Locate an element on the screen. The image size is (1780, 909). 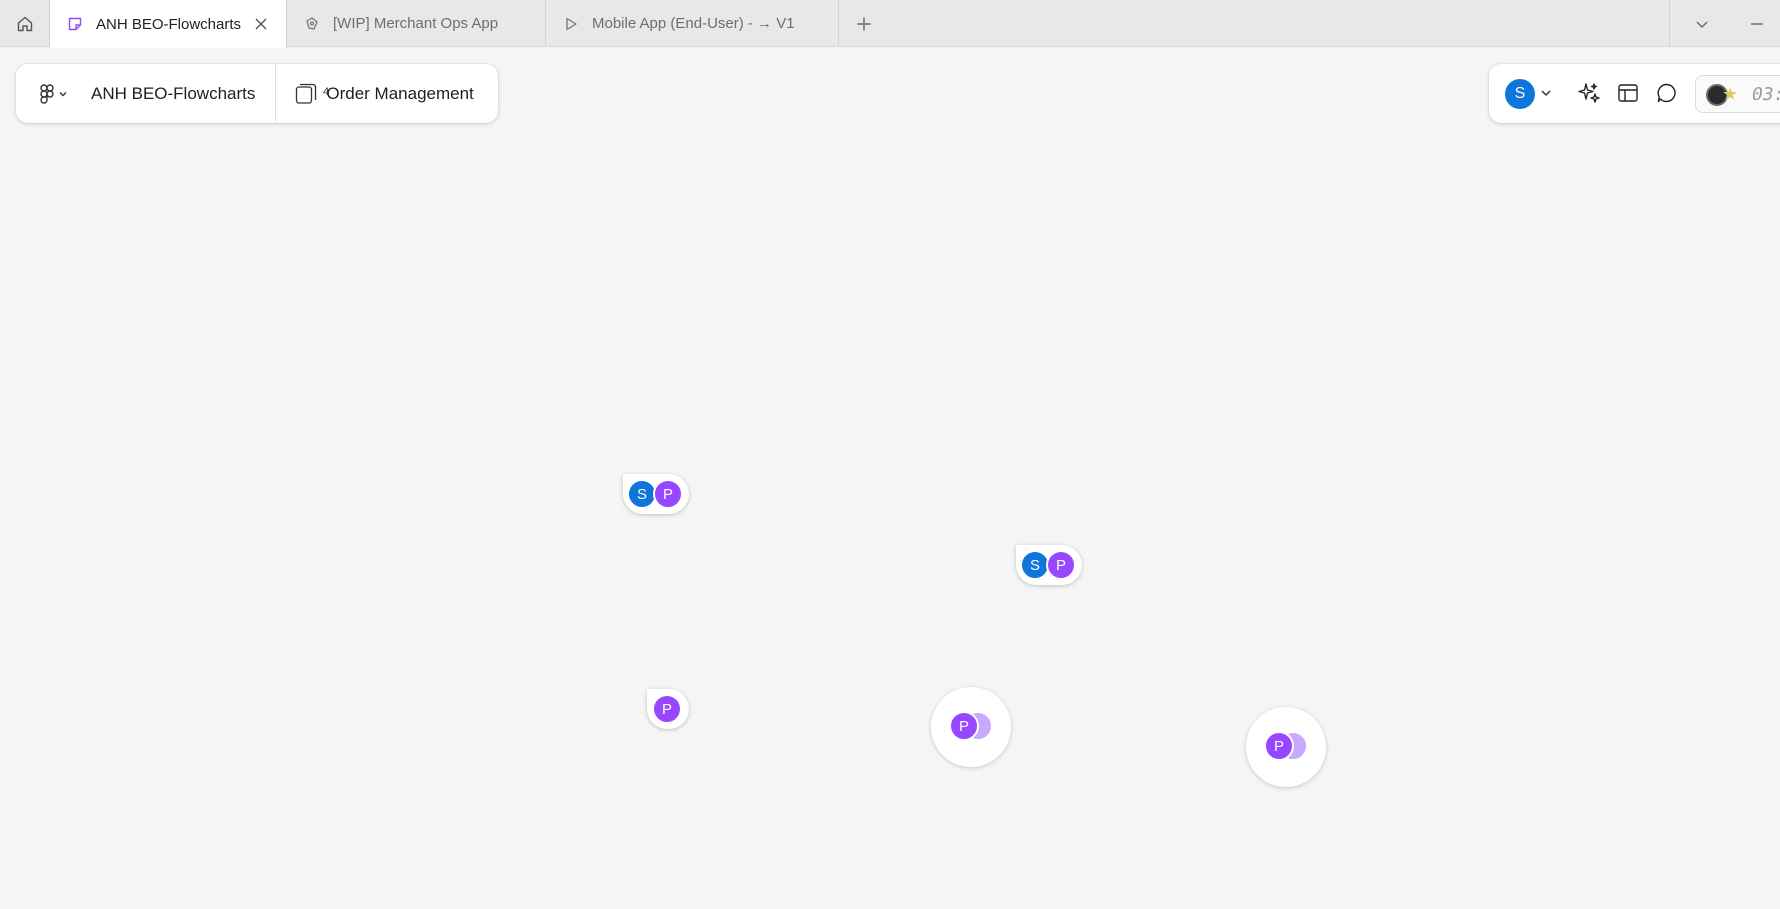
current-user-avatar: S is located at coordinates (1520, 94).